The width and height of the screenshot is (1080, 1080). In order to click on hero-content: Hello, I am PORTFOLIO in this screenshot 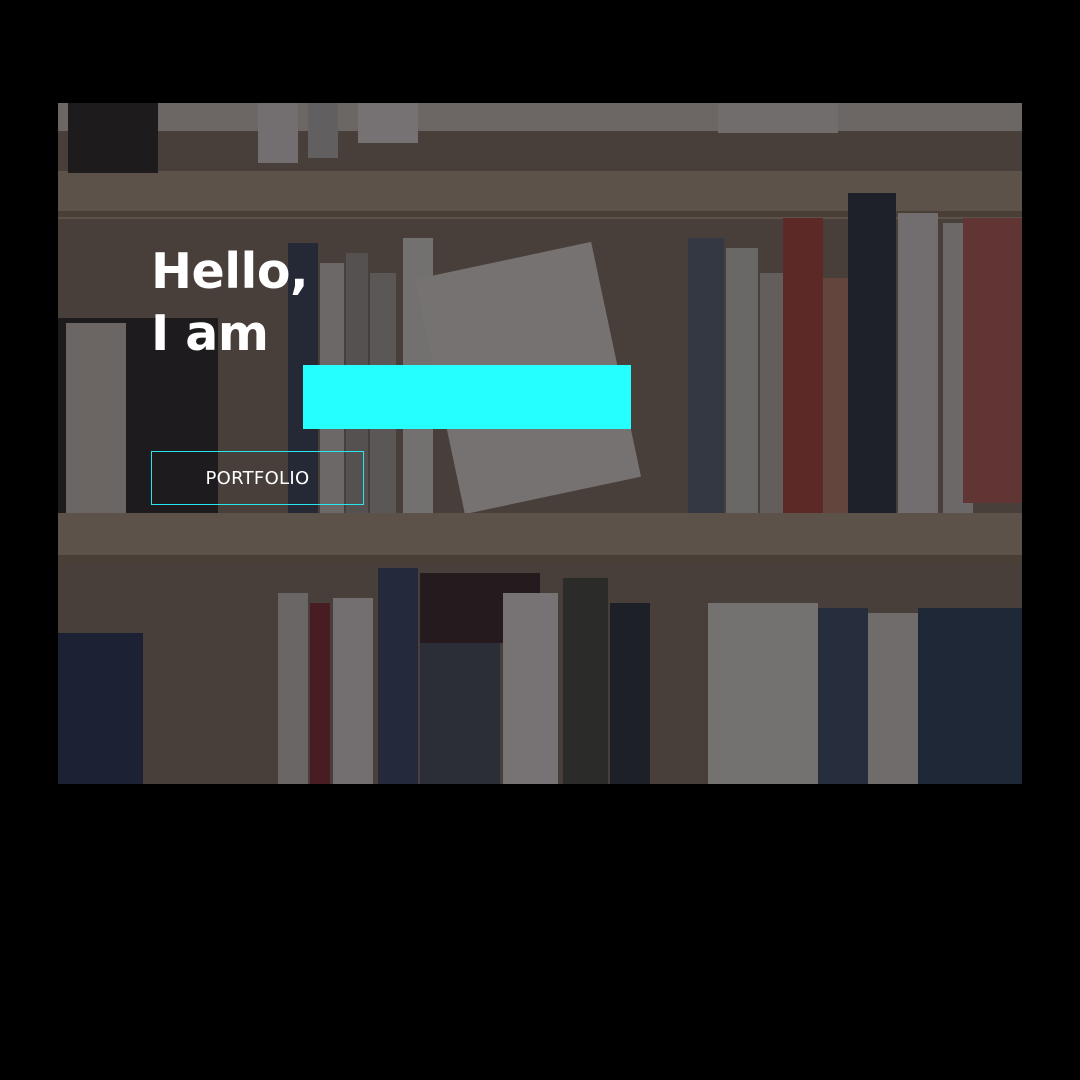, I will do `click(391, 373)`.